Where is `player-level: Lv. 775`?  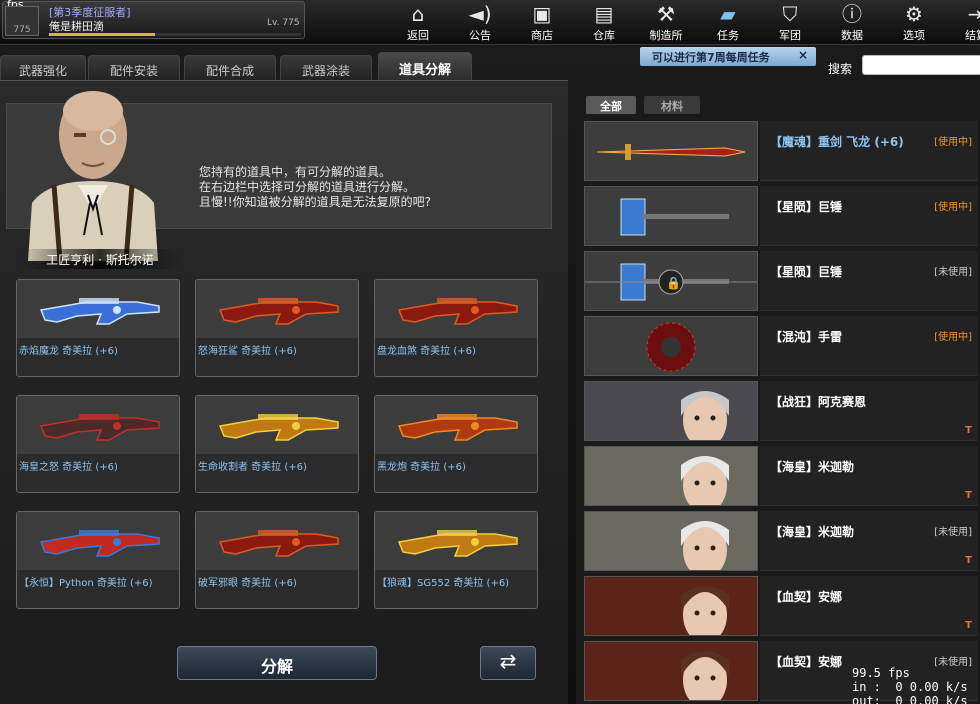 player-level: Lv. 775 is located at coordinates (283, 23).